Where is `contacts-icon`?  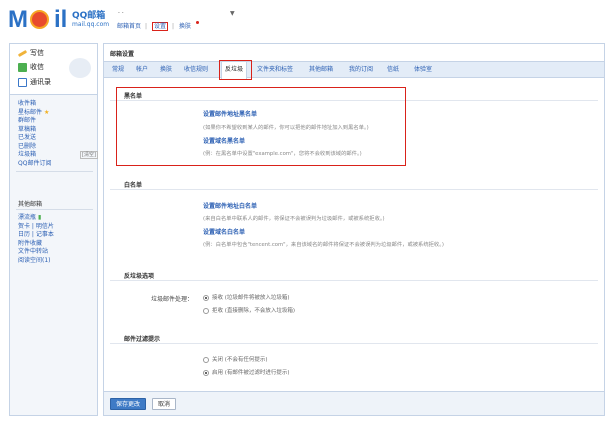
contacts-icon is located at coordinates (22, 82).